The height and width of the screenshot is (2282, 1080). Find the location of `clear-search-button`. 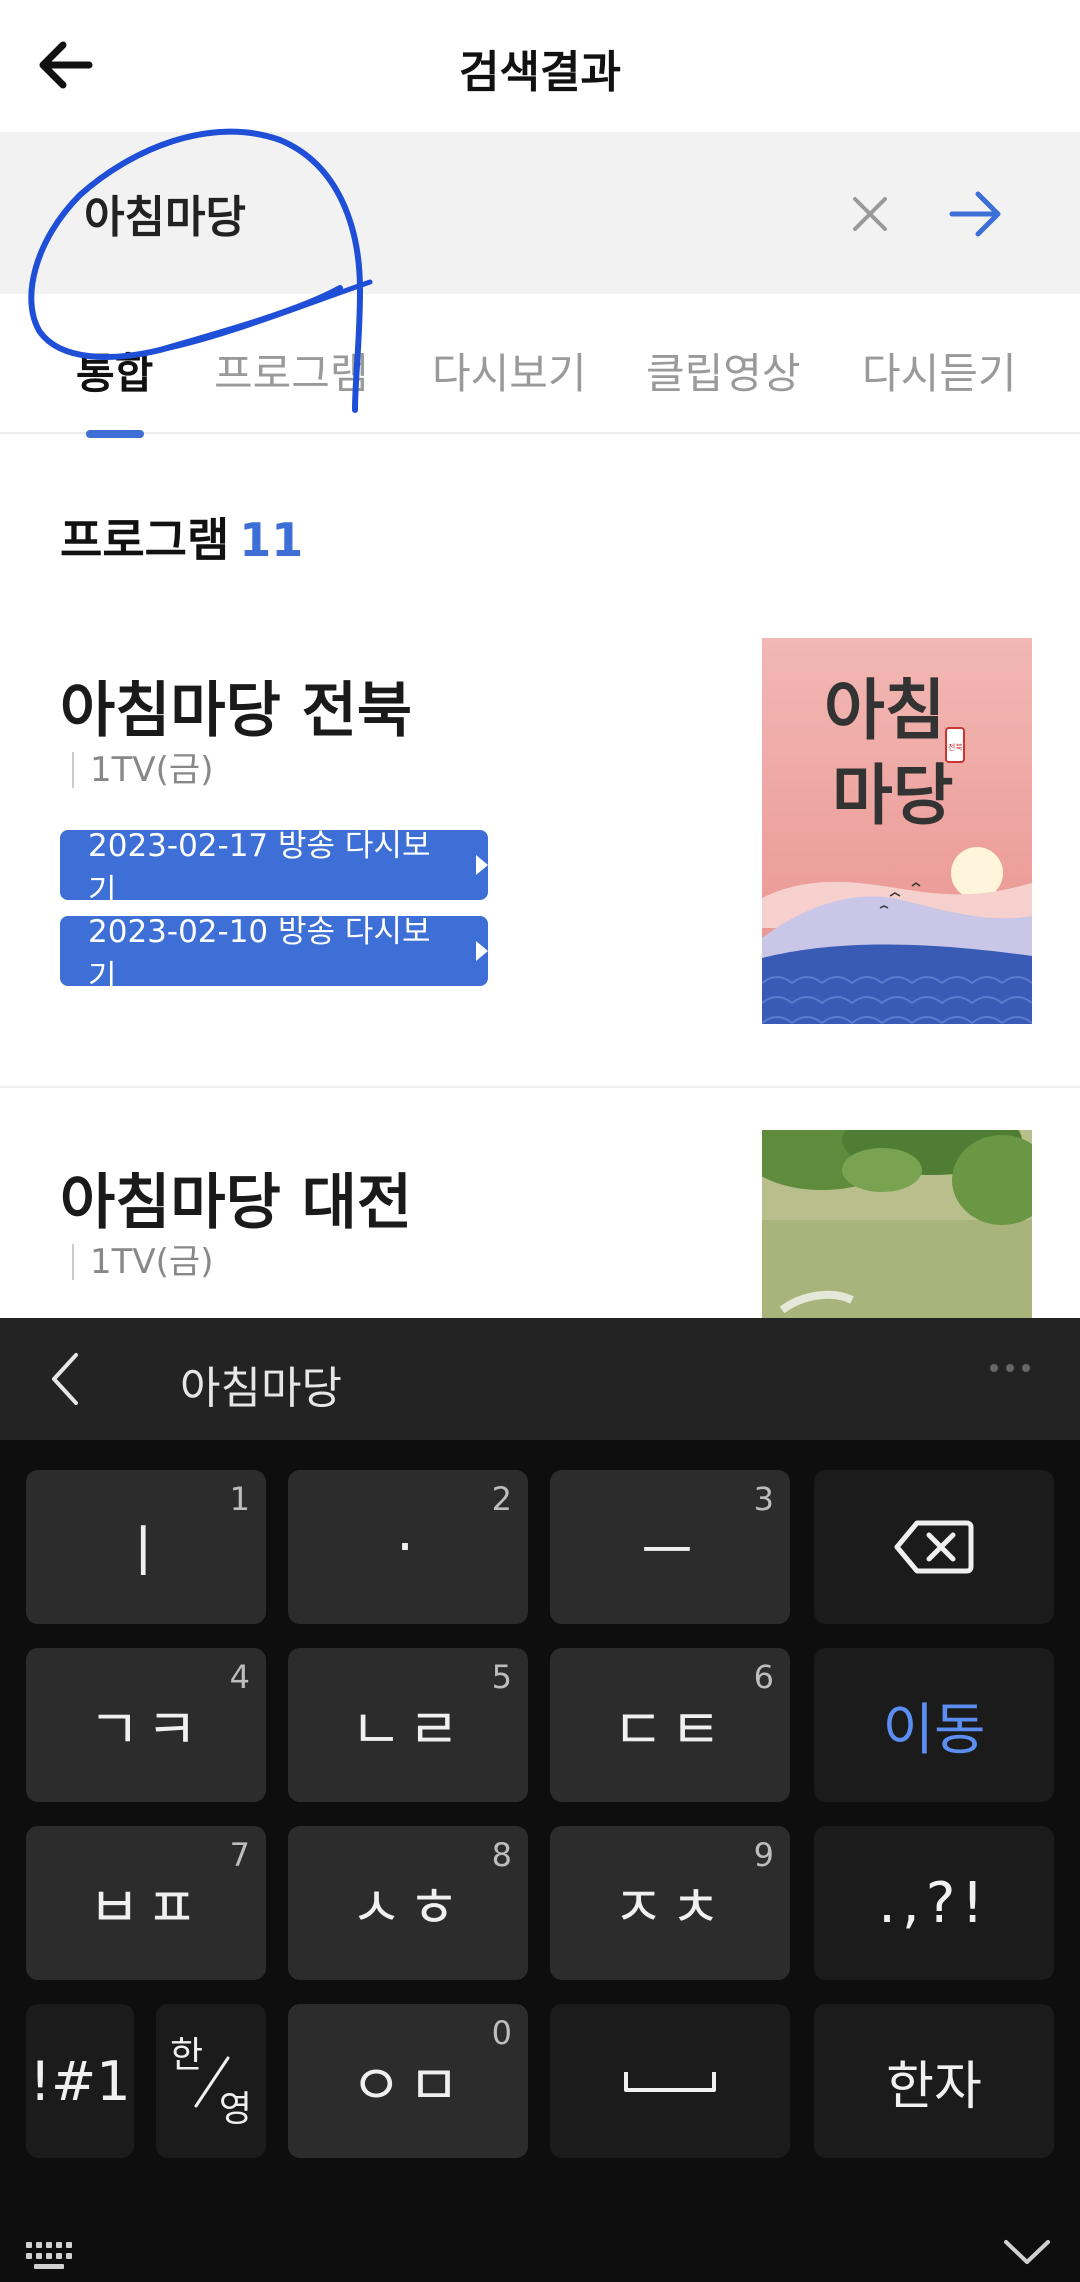

clear-search-button is located at coordinates (870, 214).